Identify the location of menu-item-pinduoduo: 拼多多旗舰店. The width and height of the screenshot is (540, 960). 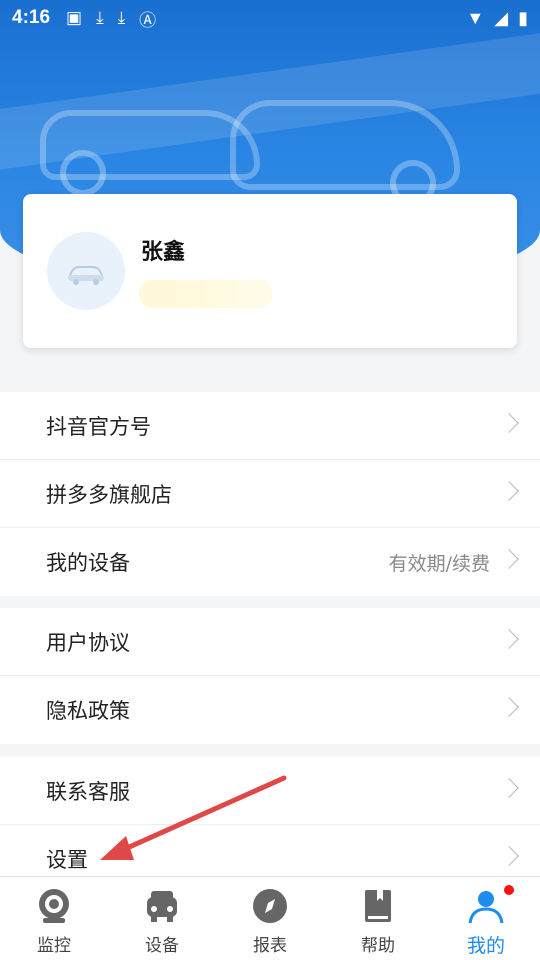
(270, 494).